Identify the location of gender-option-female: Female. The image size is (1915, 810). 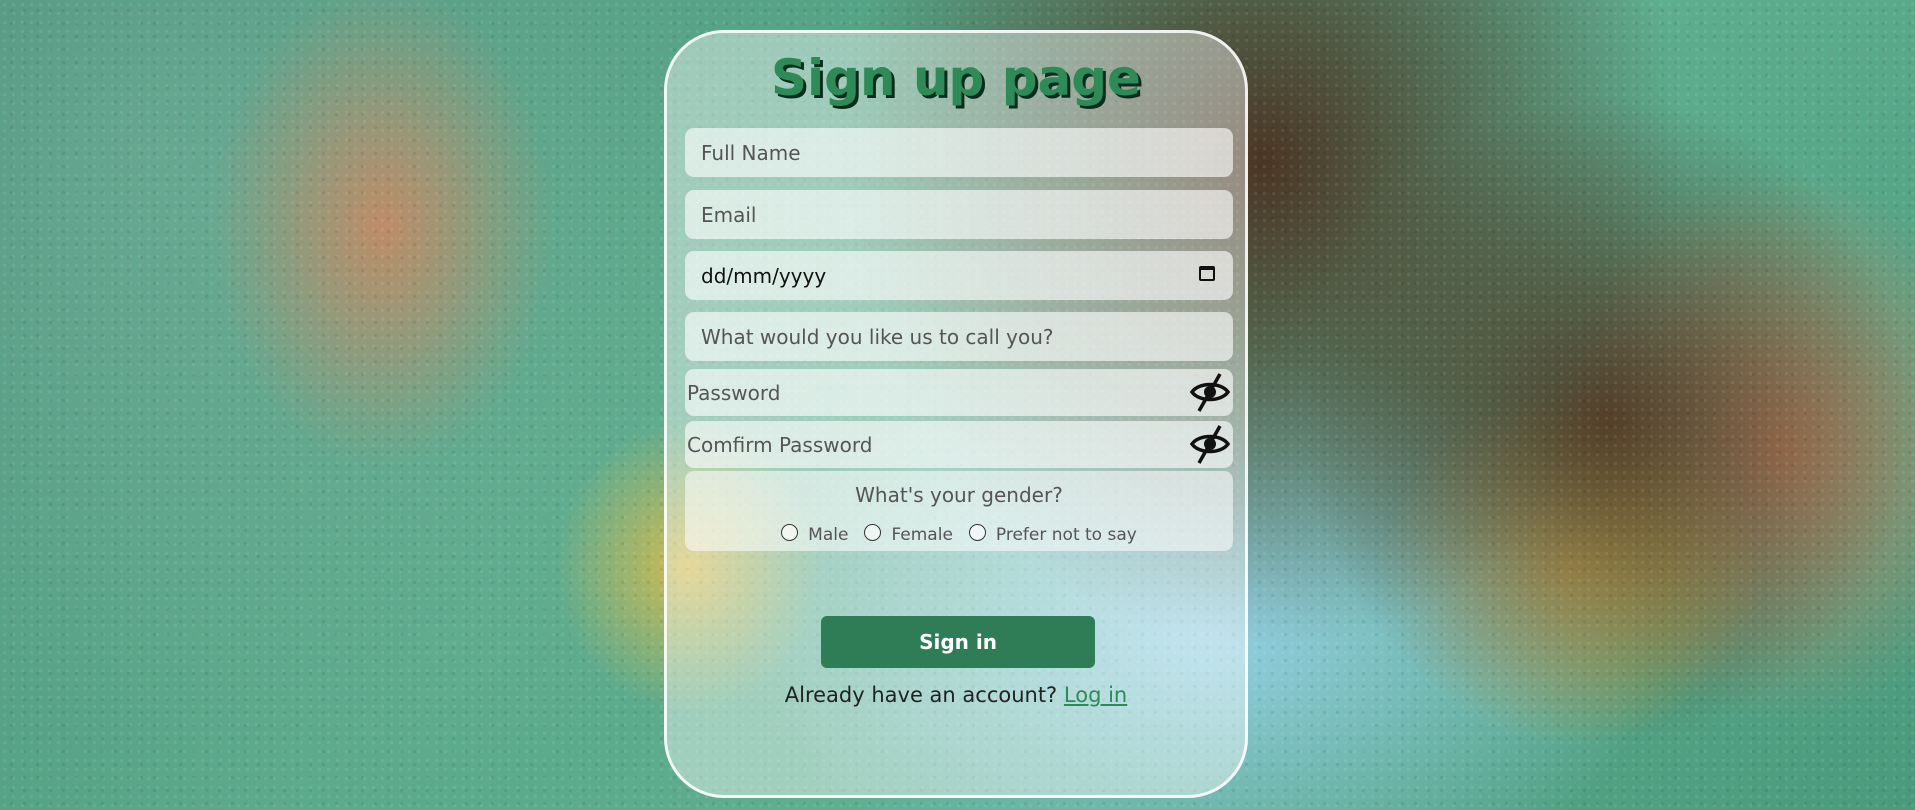
(908, 534).